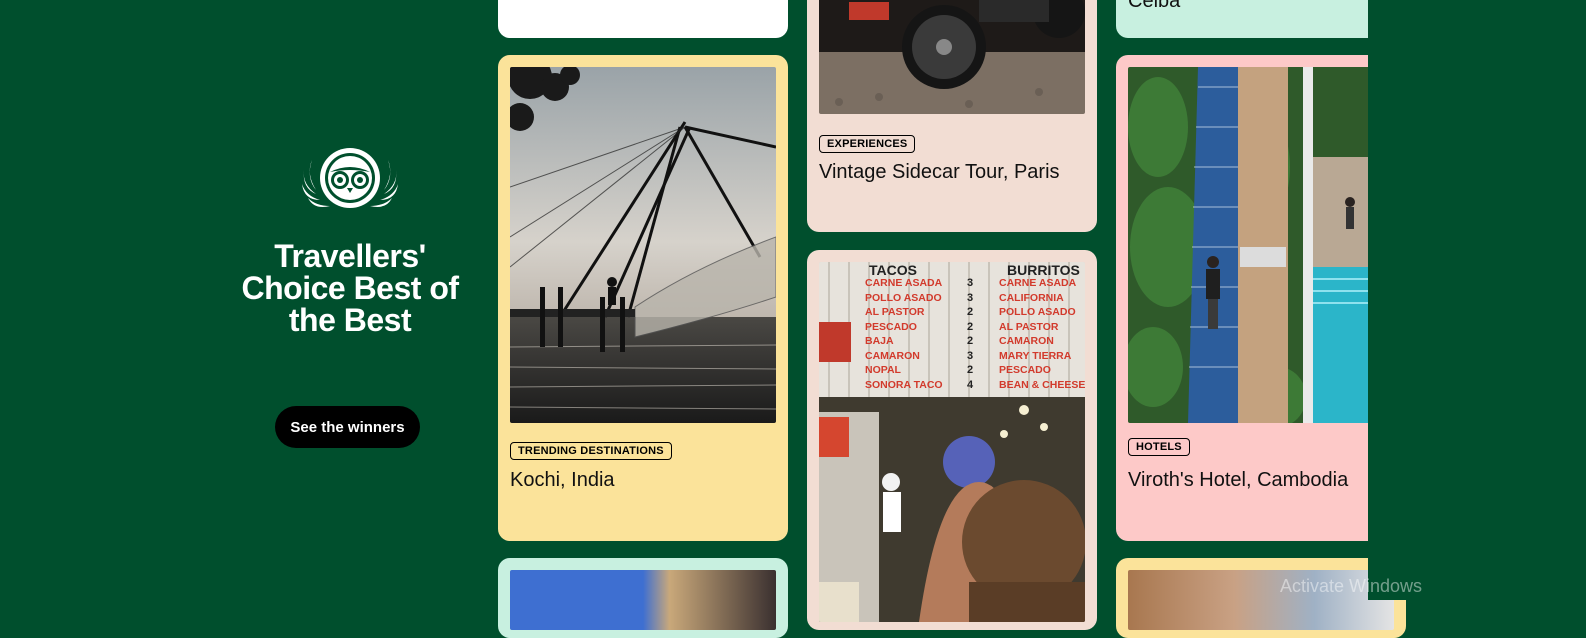 Image resolution: width=1586 pixels, height=638 pixels. I want to click on menu-item: BEAN & CHEESE, so click(1042, 384).